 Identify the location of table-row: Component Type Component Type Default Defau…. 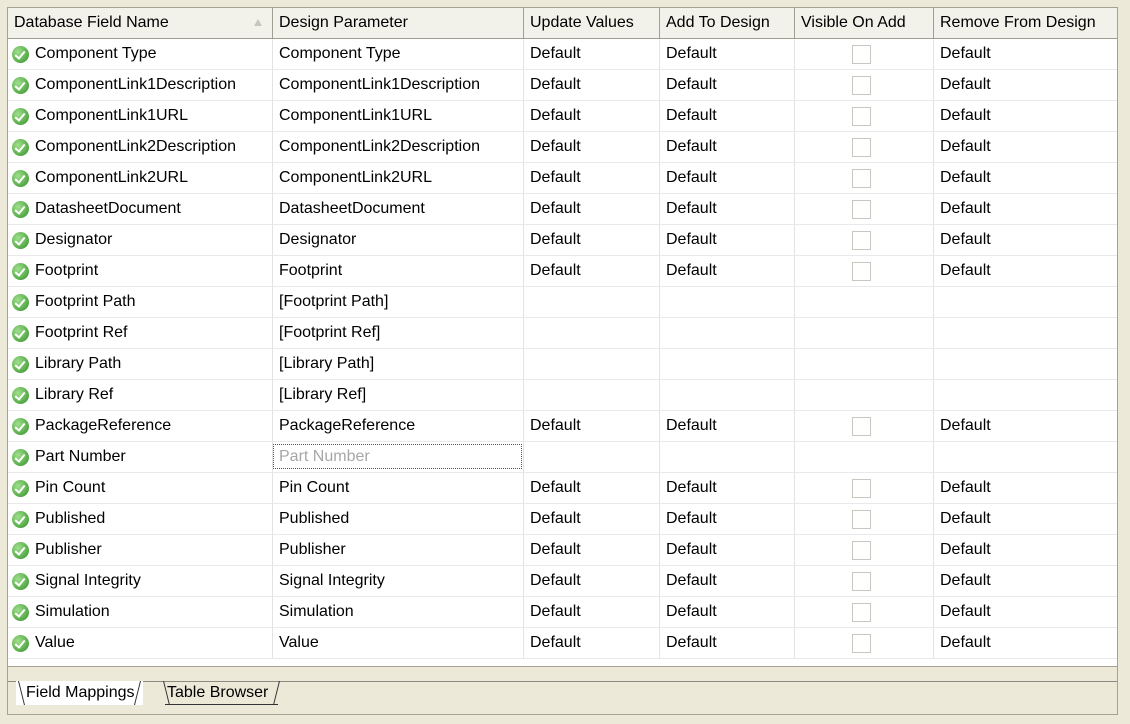
(562, 54).